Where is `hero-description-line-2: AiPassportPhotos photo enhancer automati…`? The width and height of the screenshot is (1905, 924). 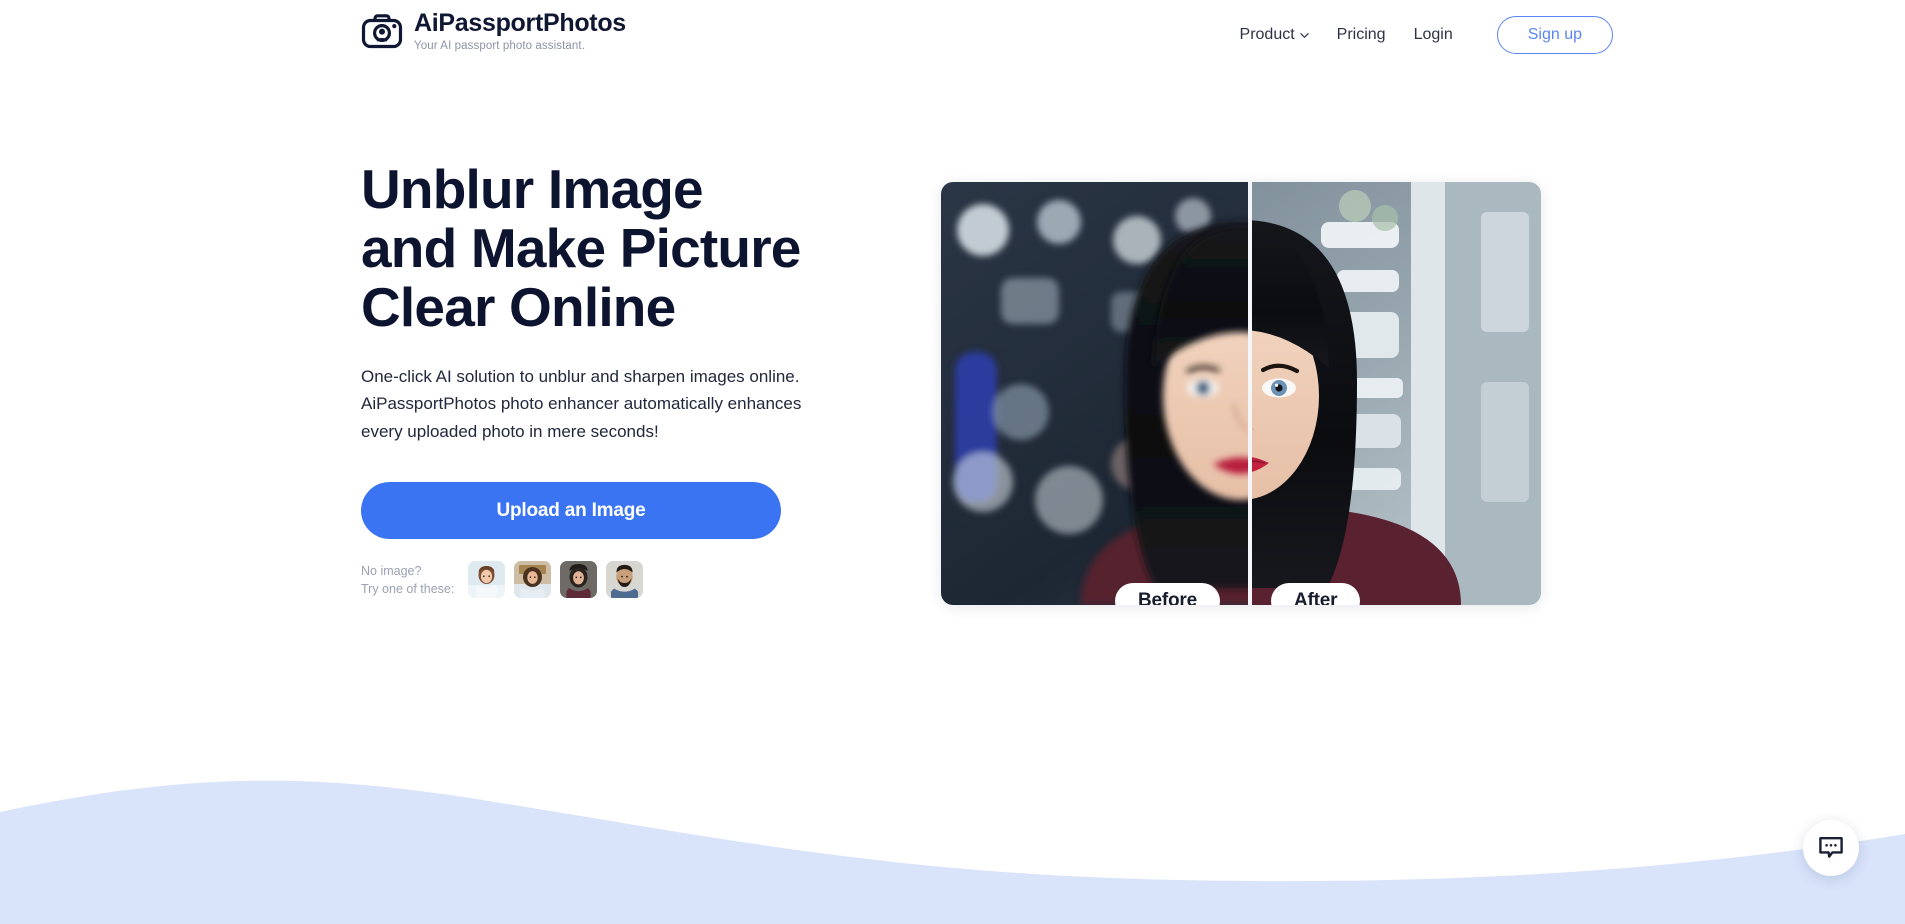
hero-description-line-2: AiPassportPhotos photo enhancer automati… is located at coordinates (581, 404).